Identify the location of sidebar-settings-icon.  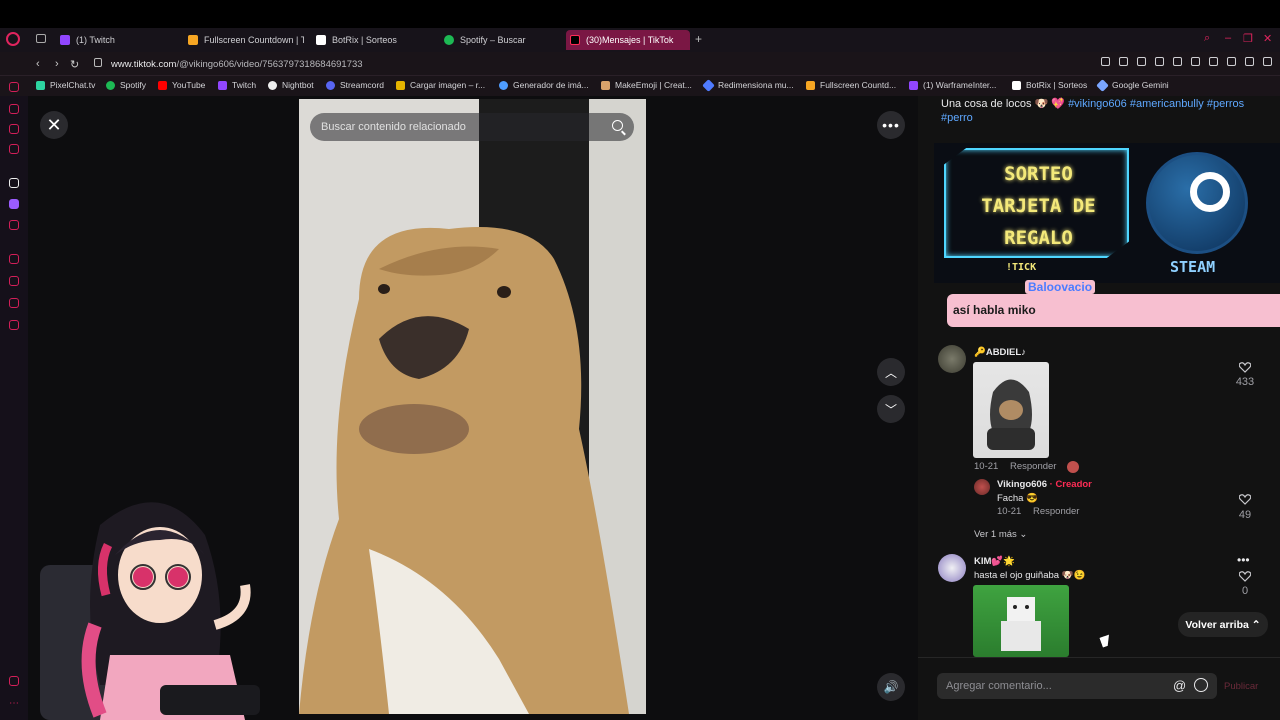
(14, 325).